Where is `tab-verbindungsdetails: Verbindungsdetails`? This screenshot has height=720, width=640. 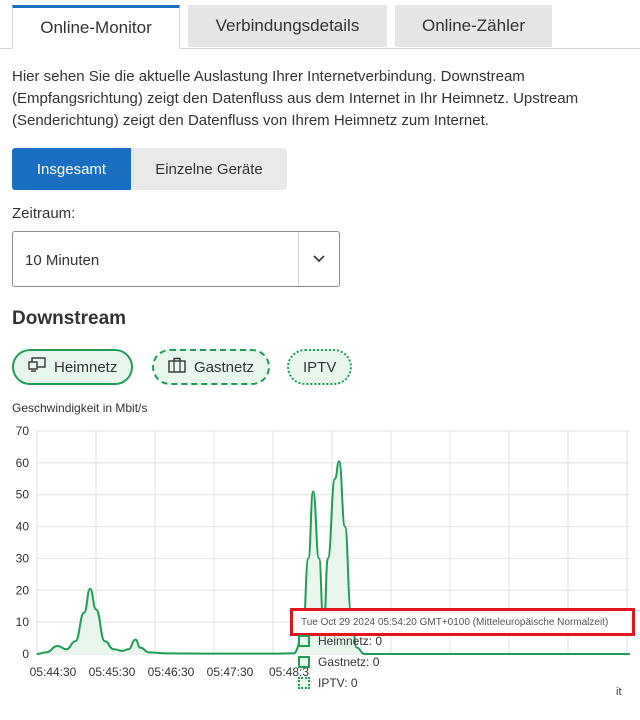 tab-verbindungsdetails: Verbindungsdetails is located at coordinates (287, 26).